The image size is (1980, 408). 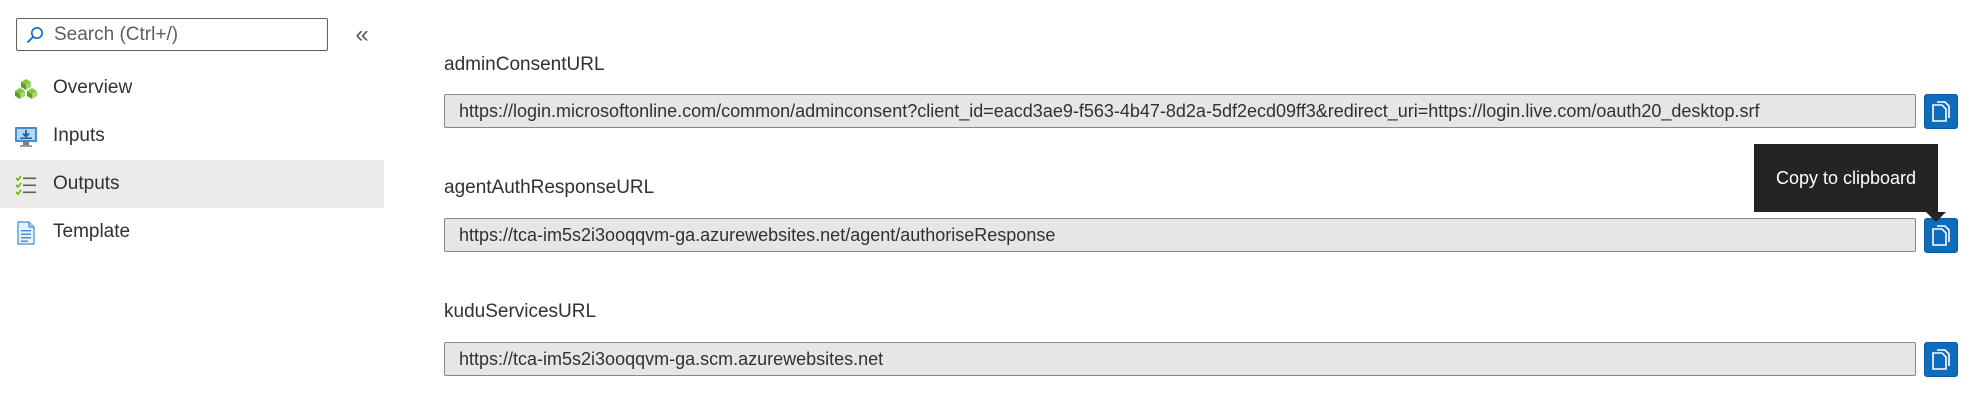 I want to click on sidebar-item-label: Overview, so click(x=93, y=87).